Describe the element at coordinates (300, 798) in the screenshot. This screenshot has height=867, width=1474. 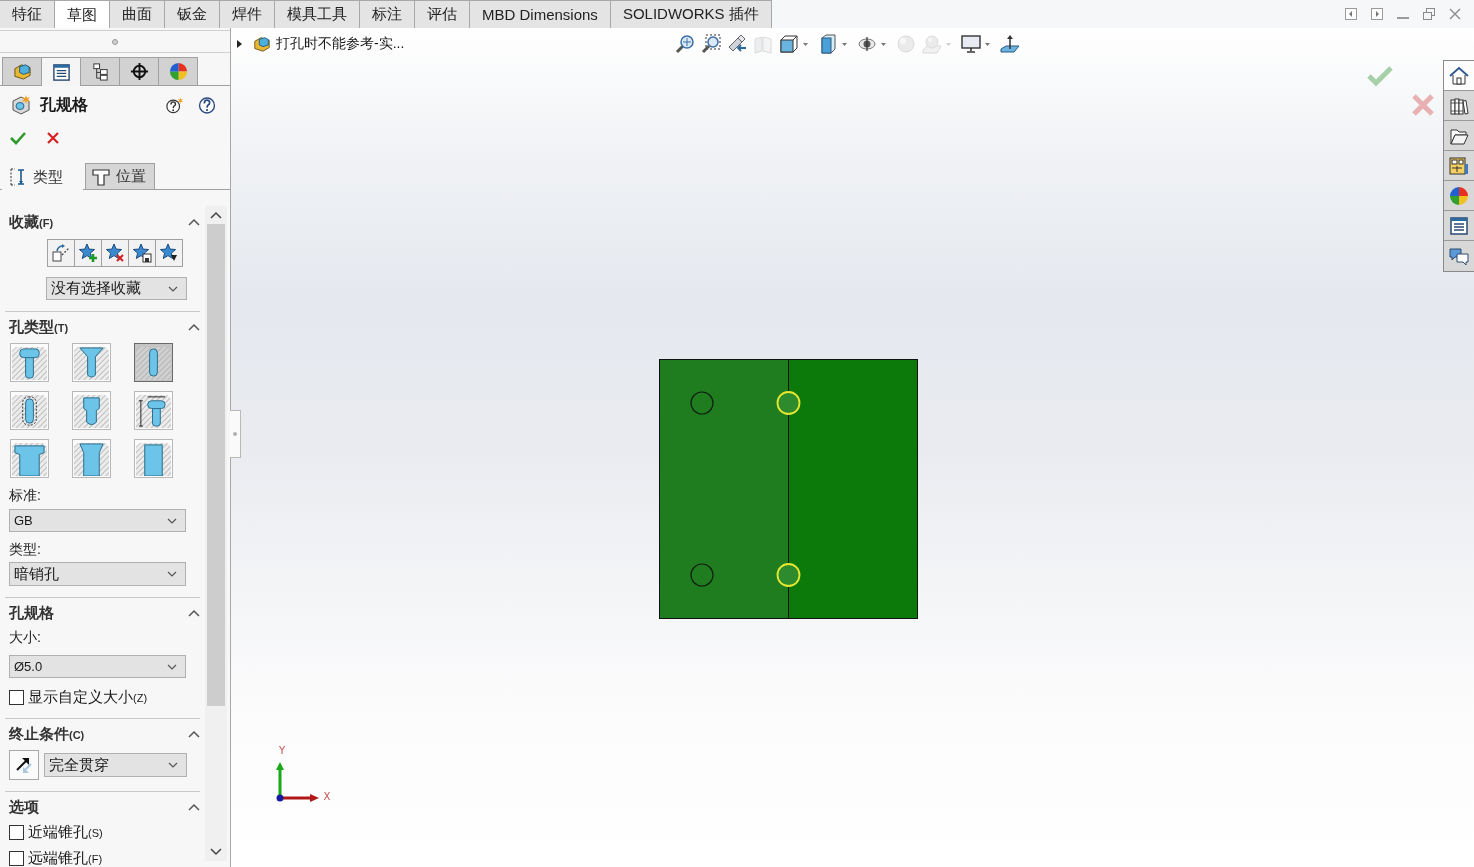
I see `x-axis-arrow` at that location.